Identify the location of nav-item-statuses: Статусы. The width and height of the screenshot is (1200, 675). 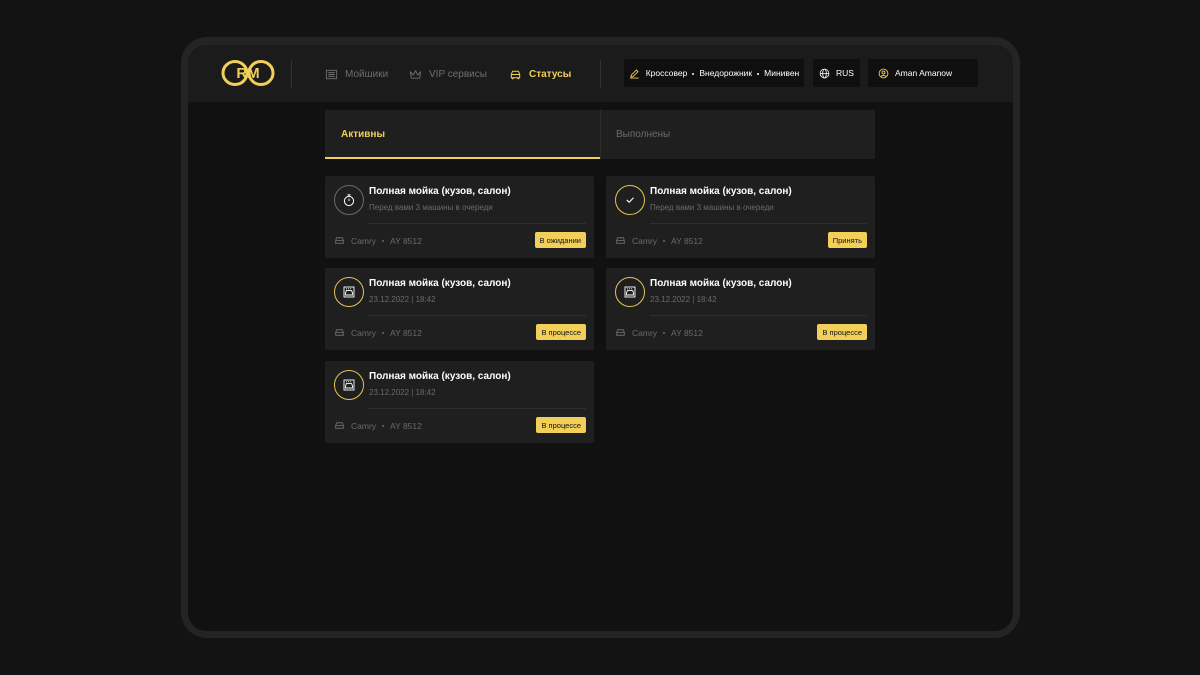
(540, 74).